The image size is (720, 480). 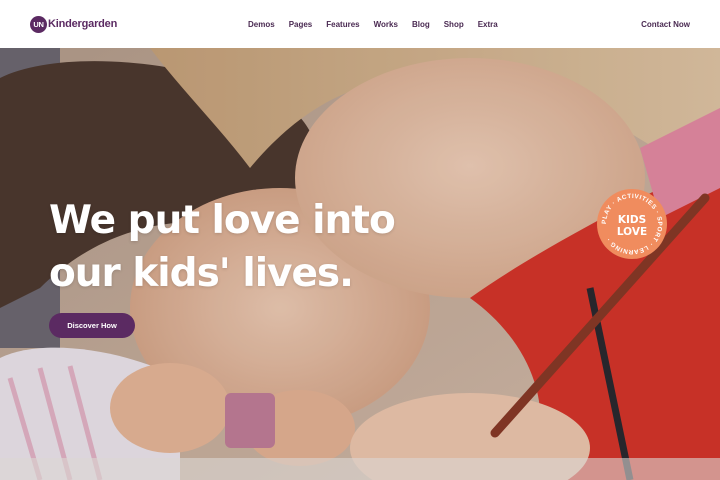 I want to click on nav-item-works: Works, so click(x=386, y=24).